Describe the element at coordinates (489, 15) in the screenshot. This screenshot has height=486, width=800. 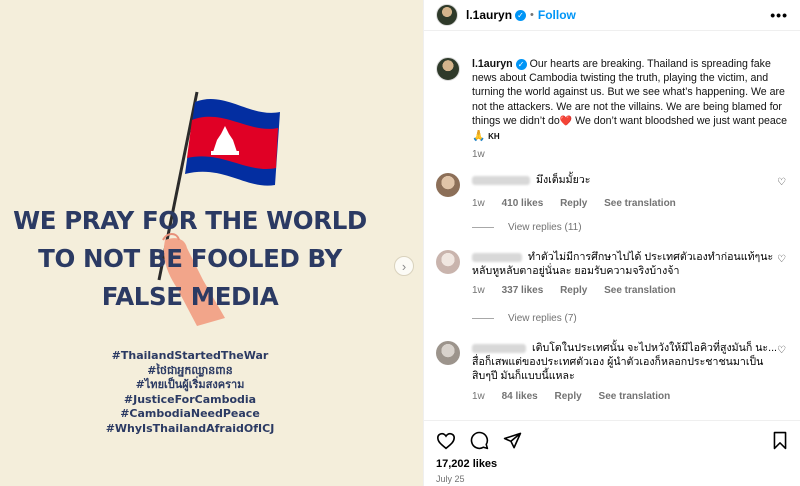
I see `author-username: l.1auryn` at that location.